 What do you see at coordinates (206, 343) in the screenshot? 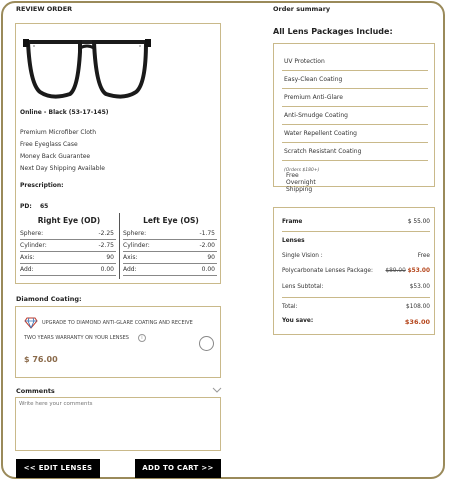
I see `diamond-coating-radio` at bounding box center [206, 343].